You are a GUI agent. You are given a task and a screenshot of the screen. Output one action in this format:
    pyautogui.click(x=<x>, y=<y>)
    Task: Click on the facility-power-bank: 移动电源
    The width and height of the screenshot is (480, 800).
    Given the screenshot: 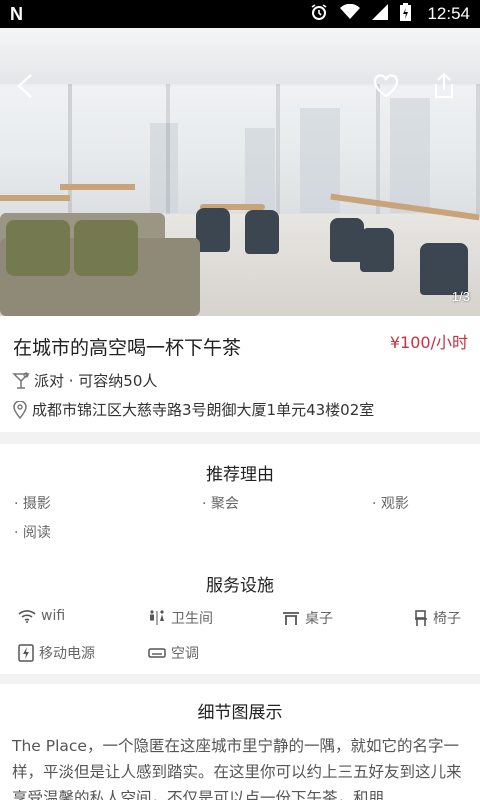 What is the action you would take?
    pyautogui.click(x=56, y=653)
    